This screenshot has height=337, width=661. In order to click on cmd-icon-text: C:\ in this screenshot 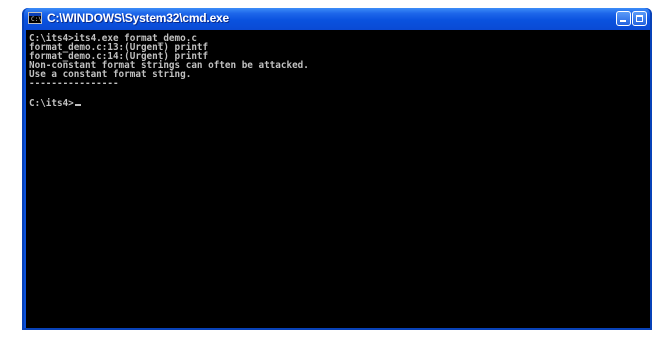, I will do `click(36, 19)`.